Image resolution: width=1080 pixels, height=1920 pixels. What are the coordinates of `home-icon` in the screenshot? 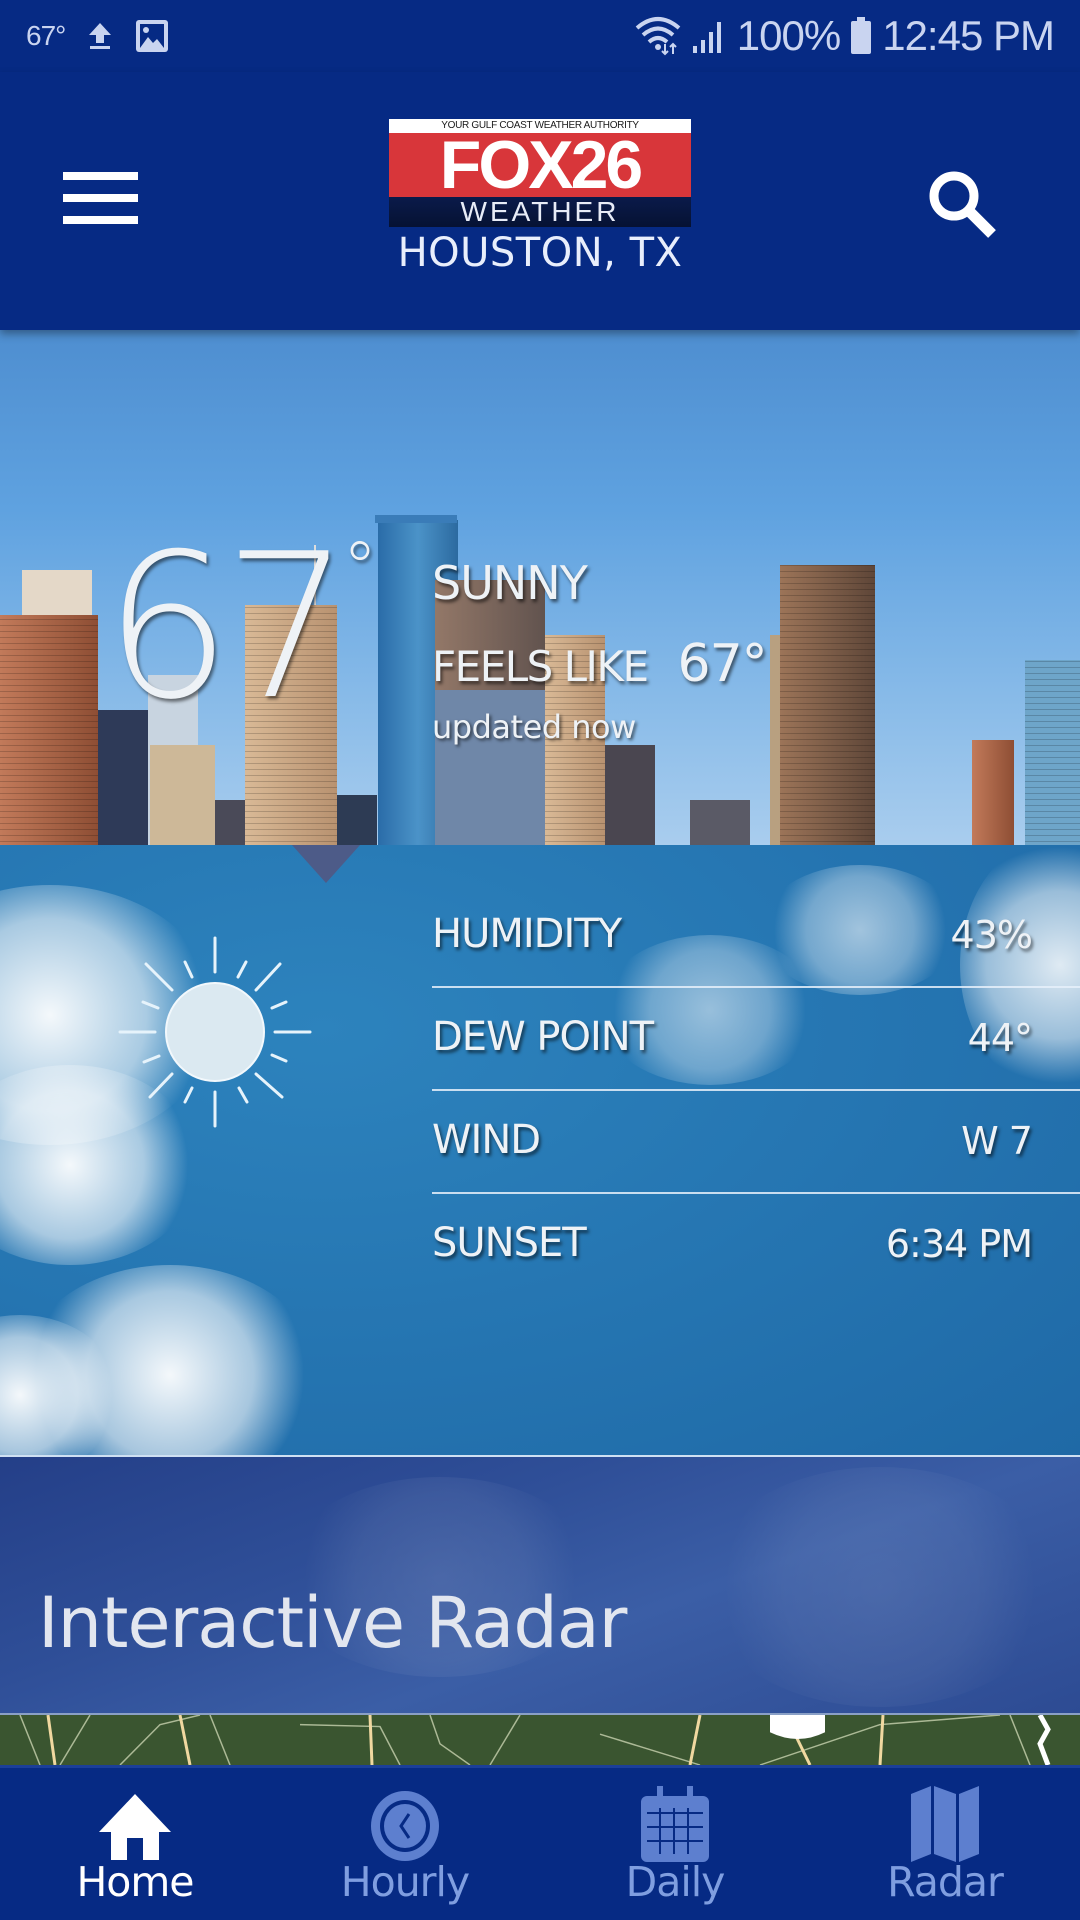 It's located at (135, 1827).